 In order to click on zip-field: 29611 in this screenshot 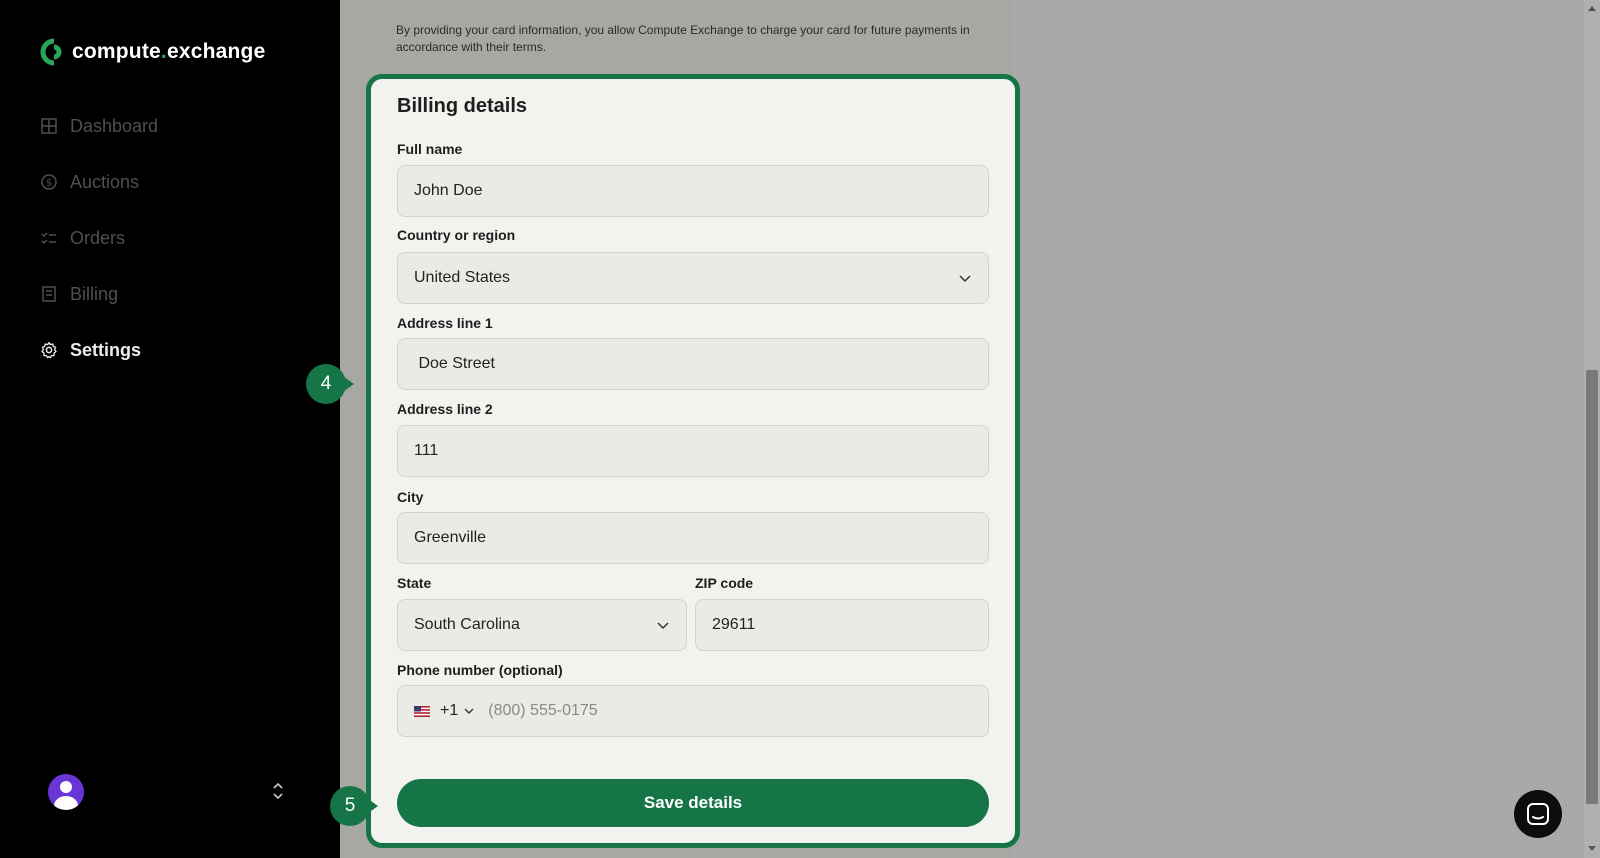, I will do `click(842, 625)`.